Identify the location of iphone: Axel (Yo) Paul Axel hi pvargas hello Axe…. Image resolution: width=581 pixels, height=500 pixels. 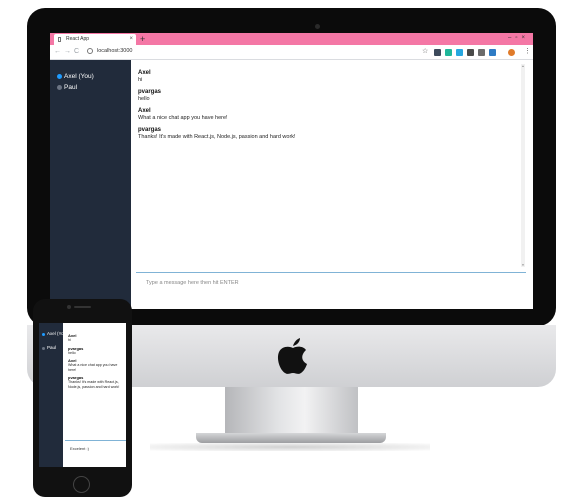
(82, 398).